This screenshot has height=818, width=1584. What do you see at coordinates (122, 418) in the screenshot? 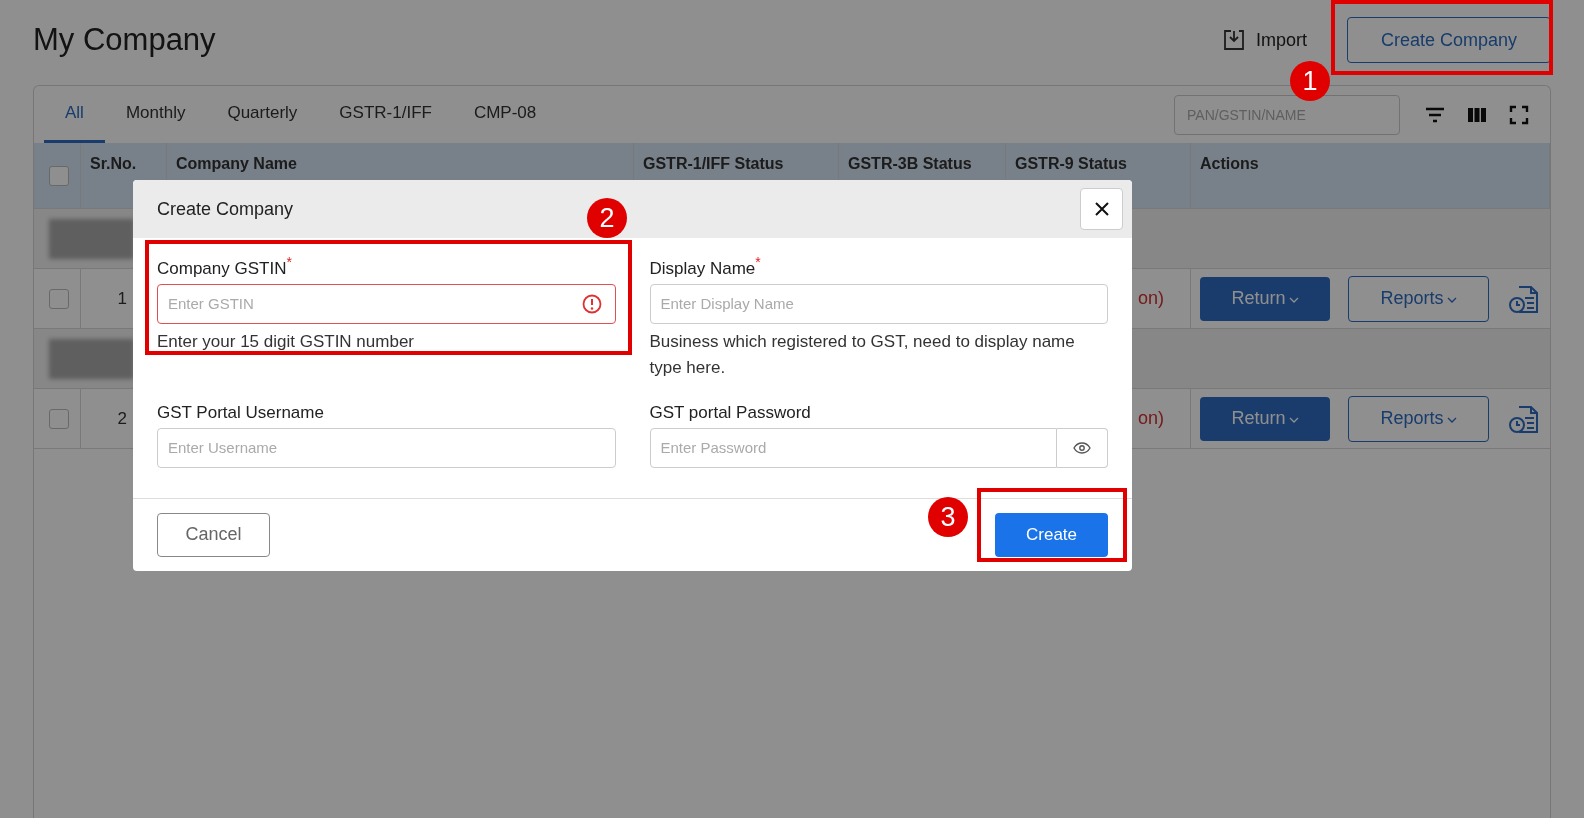
I see `serial-number: 2` at bounding box center [122, 418].